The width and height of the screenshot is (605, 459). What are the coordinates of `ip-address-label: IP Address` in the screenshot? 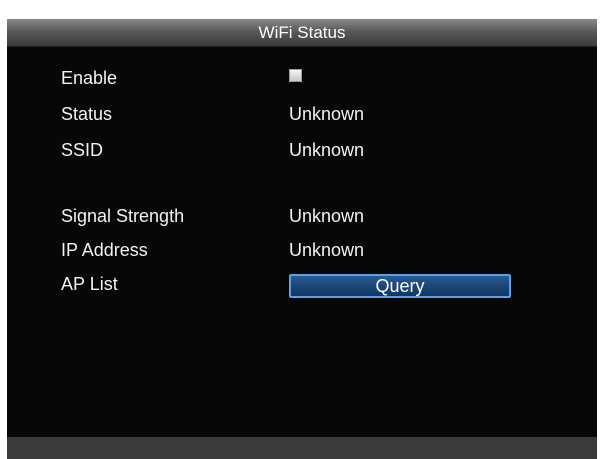 It's located at (104, 250).